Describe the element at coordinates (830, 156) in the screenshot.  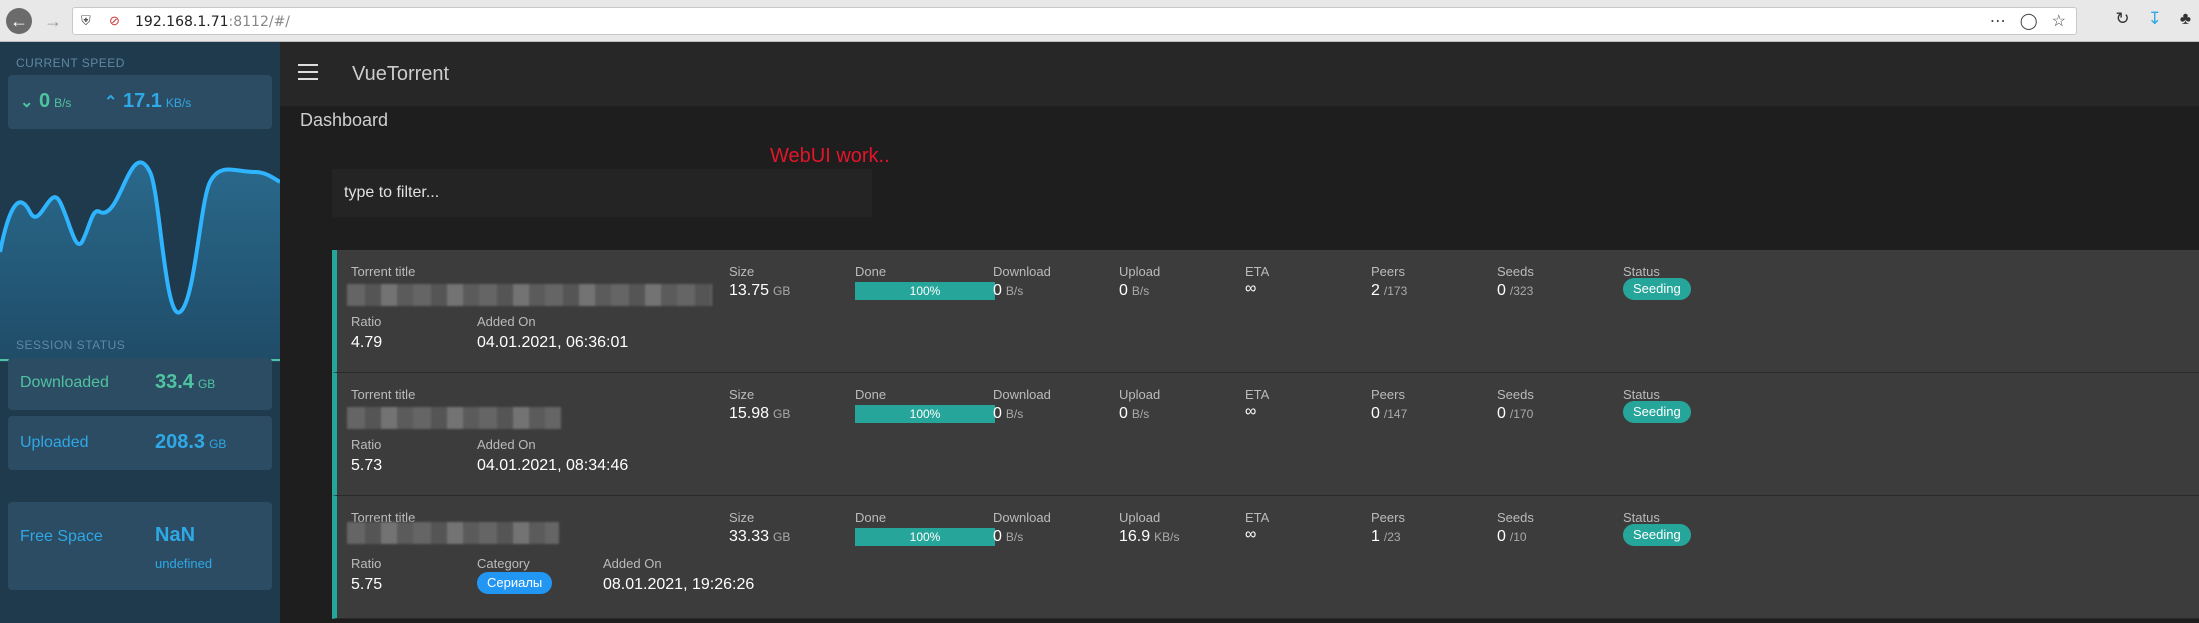
I see `annotation-note: WebUI work..` at that location.